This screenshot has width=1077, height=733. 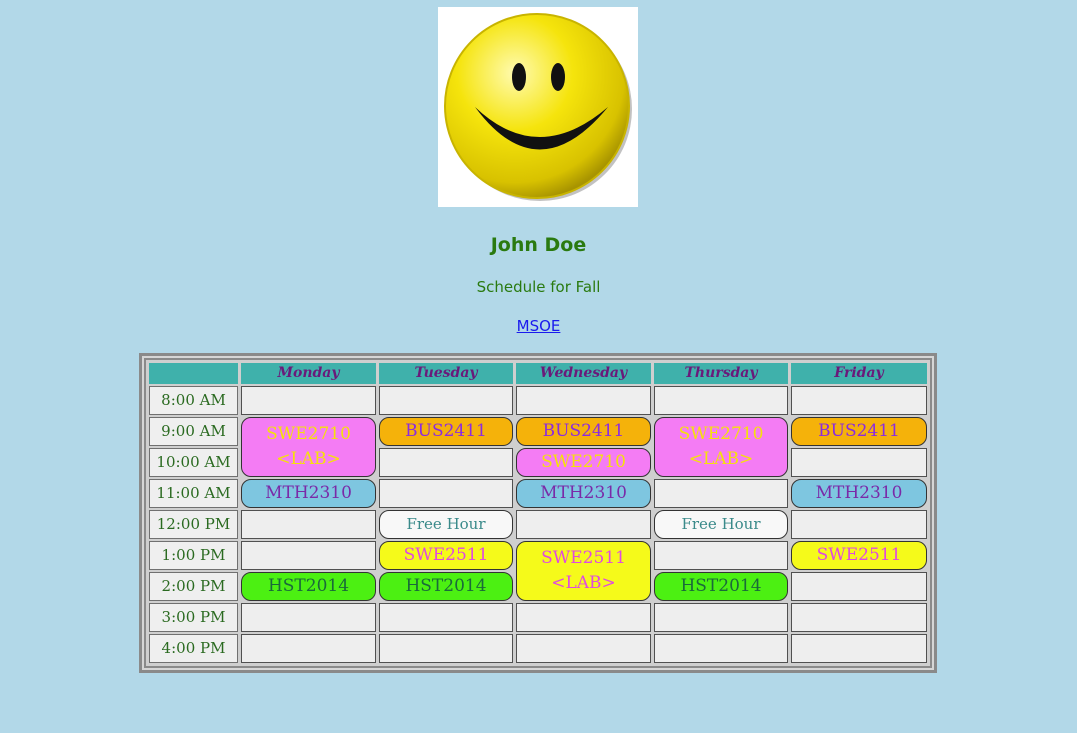 I want to click on time-label: 10:00 AM, so click(x=193, y=462).